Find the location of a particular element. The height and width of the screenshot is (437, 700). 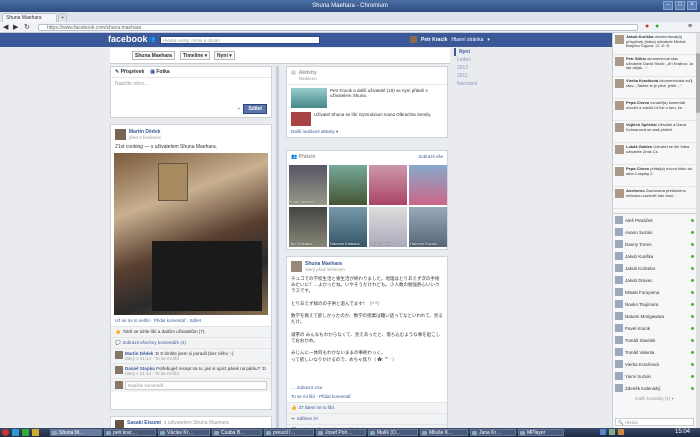

post-photo is located at coordinates (191, 234).